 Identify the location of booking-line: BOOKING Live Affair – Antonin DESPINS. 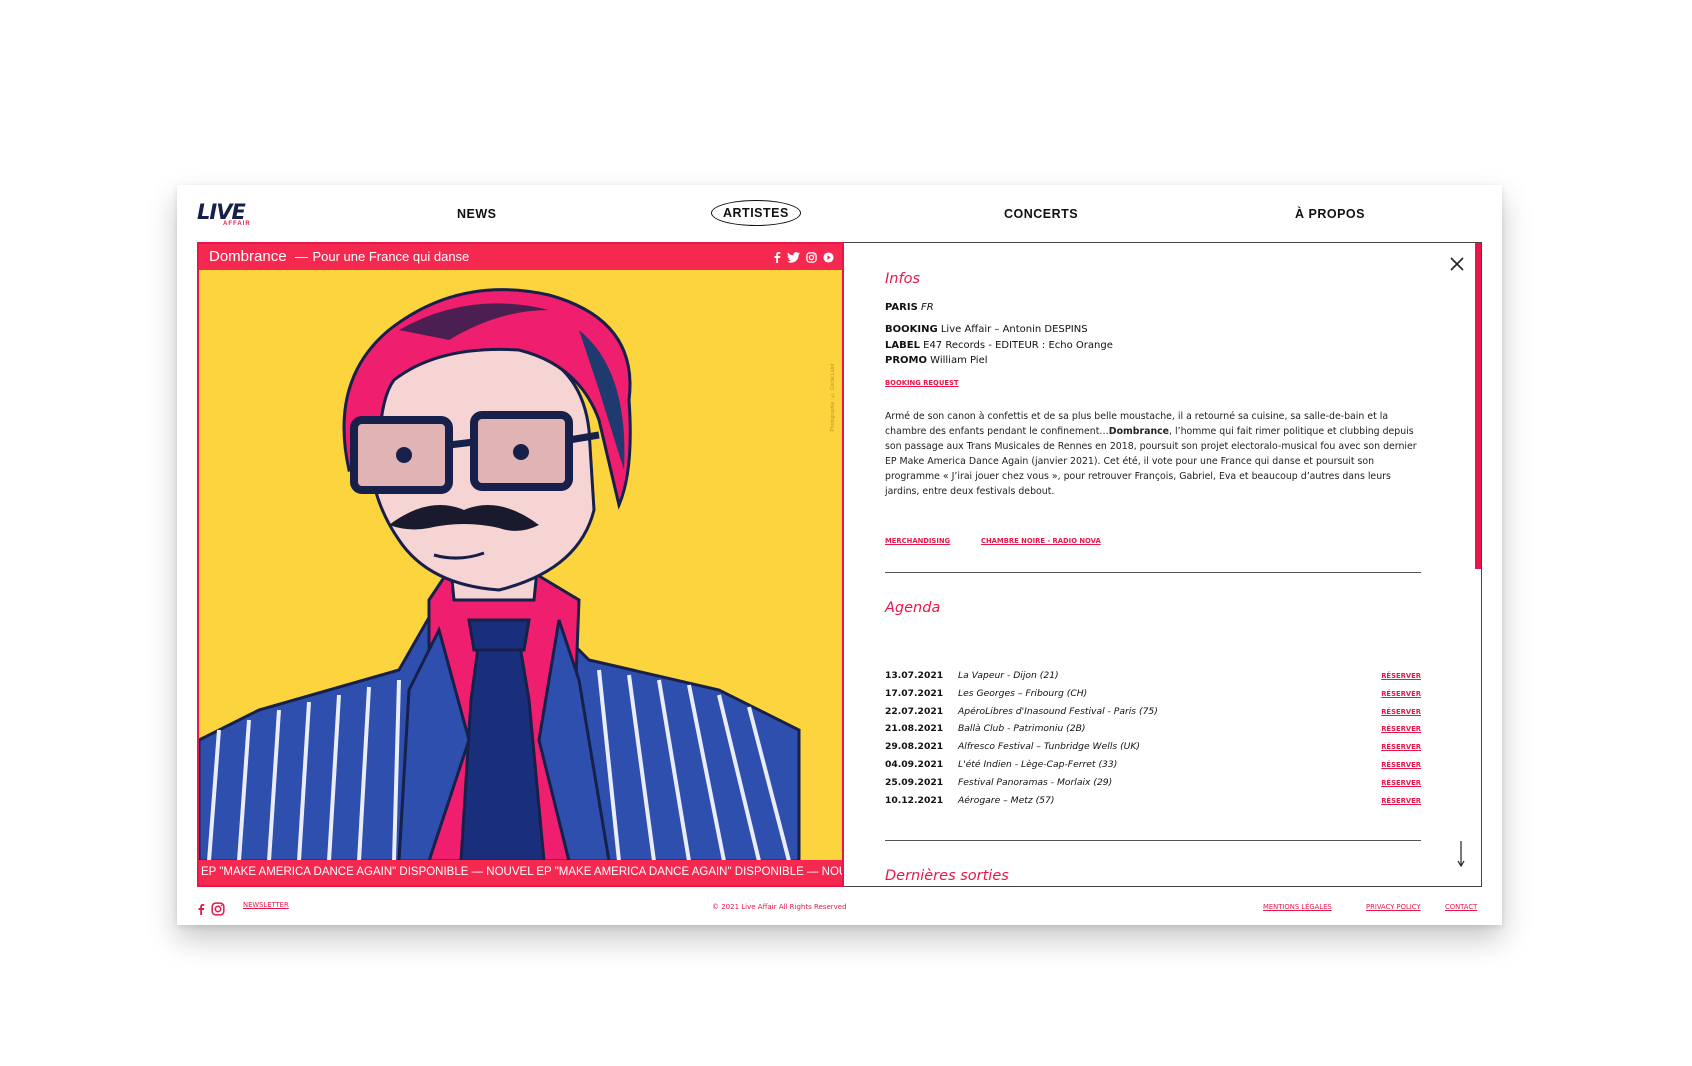
(999, 330).